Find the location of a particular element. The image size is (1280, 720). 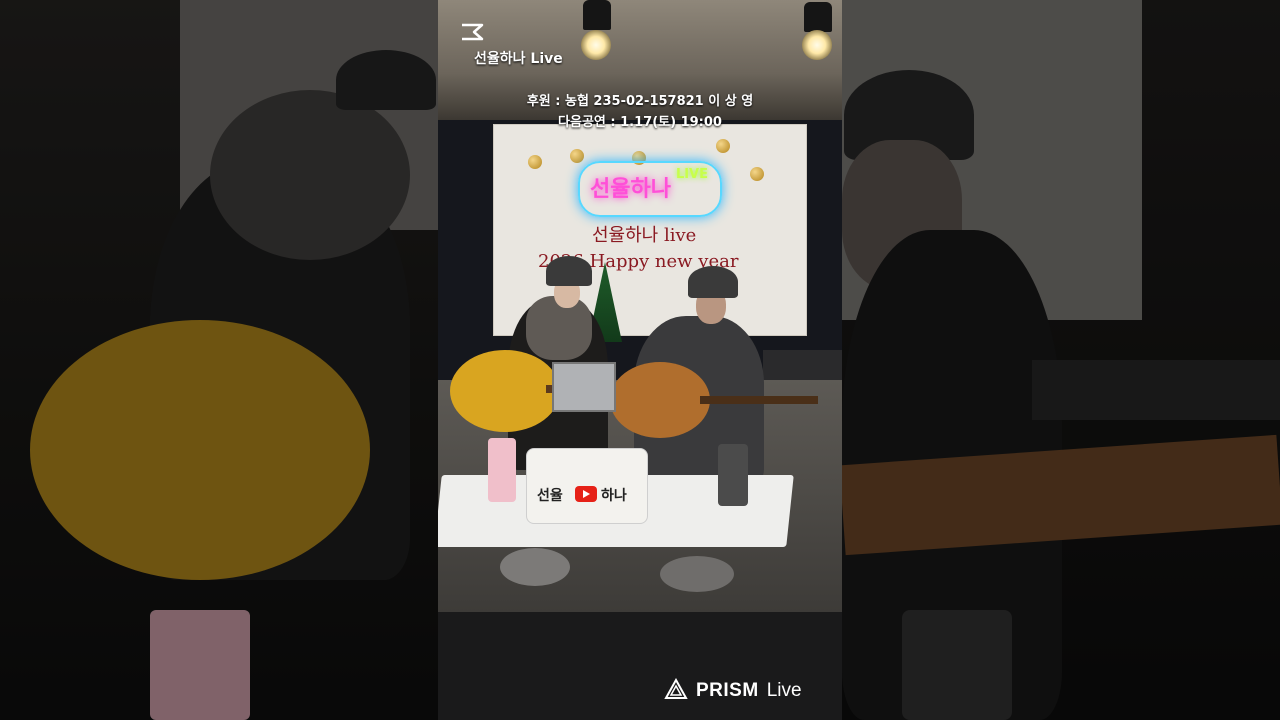

next-show-info: 다음공연 : 1.17(토) 19:00 is located at coordinates (640, 122).